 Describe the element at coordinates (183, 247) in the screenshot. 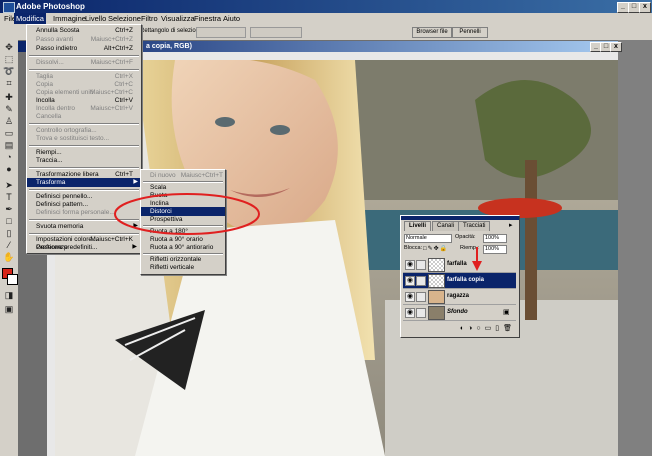

I see `transform-menu-item: Ruota a 90° antiorario` at that location.